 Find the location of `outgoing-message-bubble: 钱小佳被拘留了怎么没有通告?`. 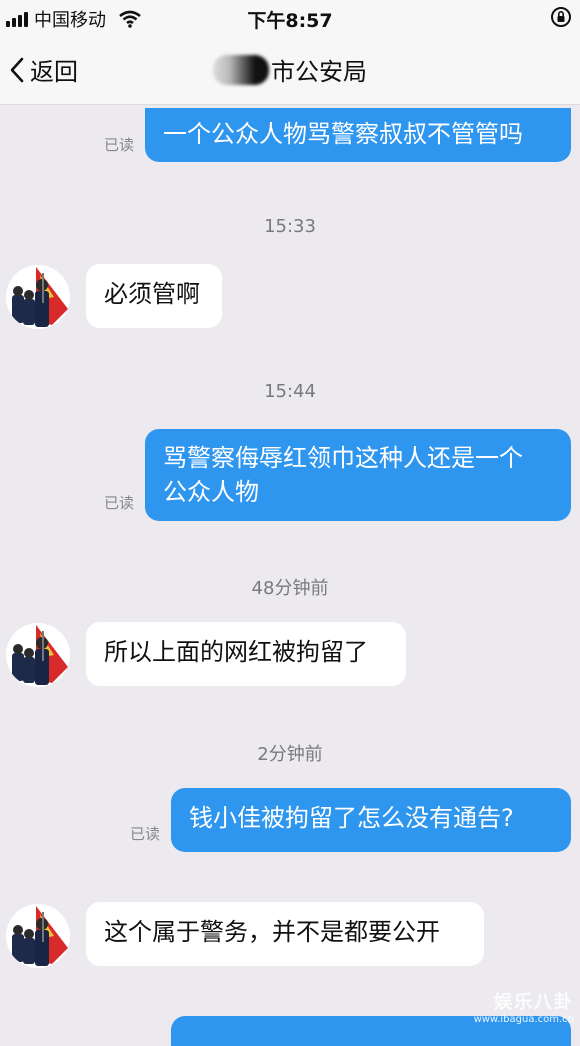

outgoing-message-bubble: 钱小佳被拘留了怎么没有通告? is located at coordinates (371, 820).